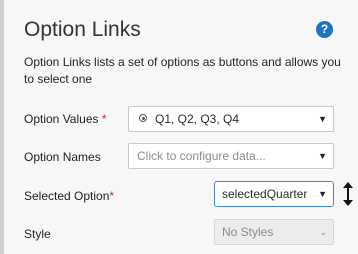 The width and height of the screenshot is (358, 254). I want to click on style-label: Style, so click(37, 234).